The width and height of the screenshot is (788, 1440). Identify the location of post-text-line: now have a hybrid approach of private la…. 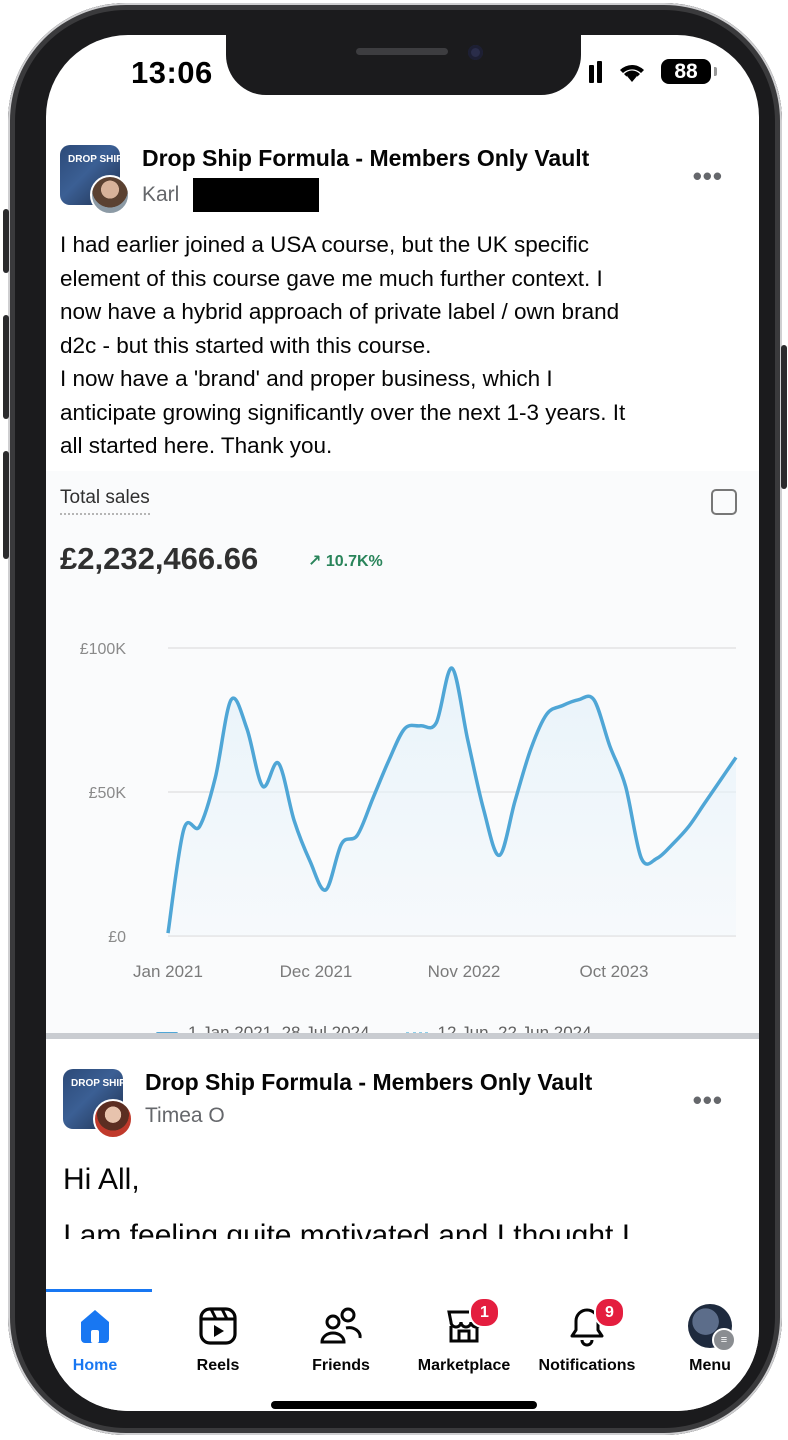
(340, 311).